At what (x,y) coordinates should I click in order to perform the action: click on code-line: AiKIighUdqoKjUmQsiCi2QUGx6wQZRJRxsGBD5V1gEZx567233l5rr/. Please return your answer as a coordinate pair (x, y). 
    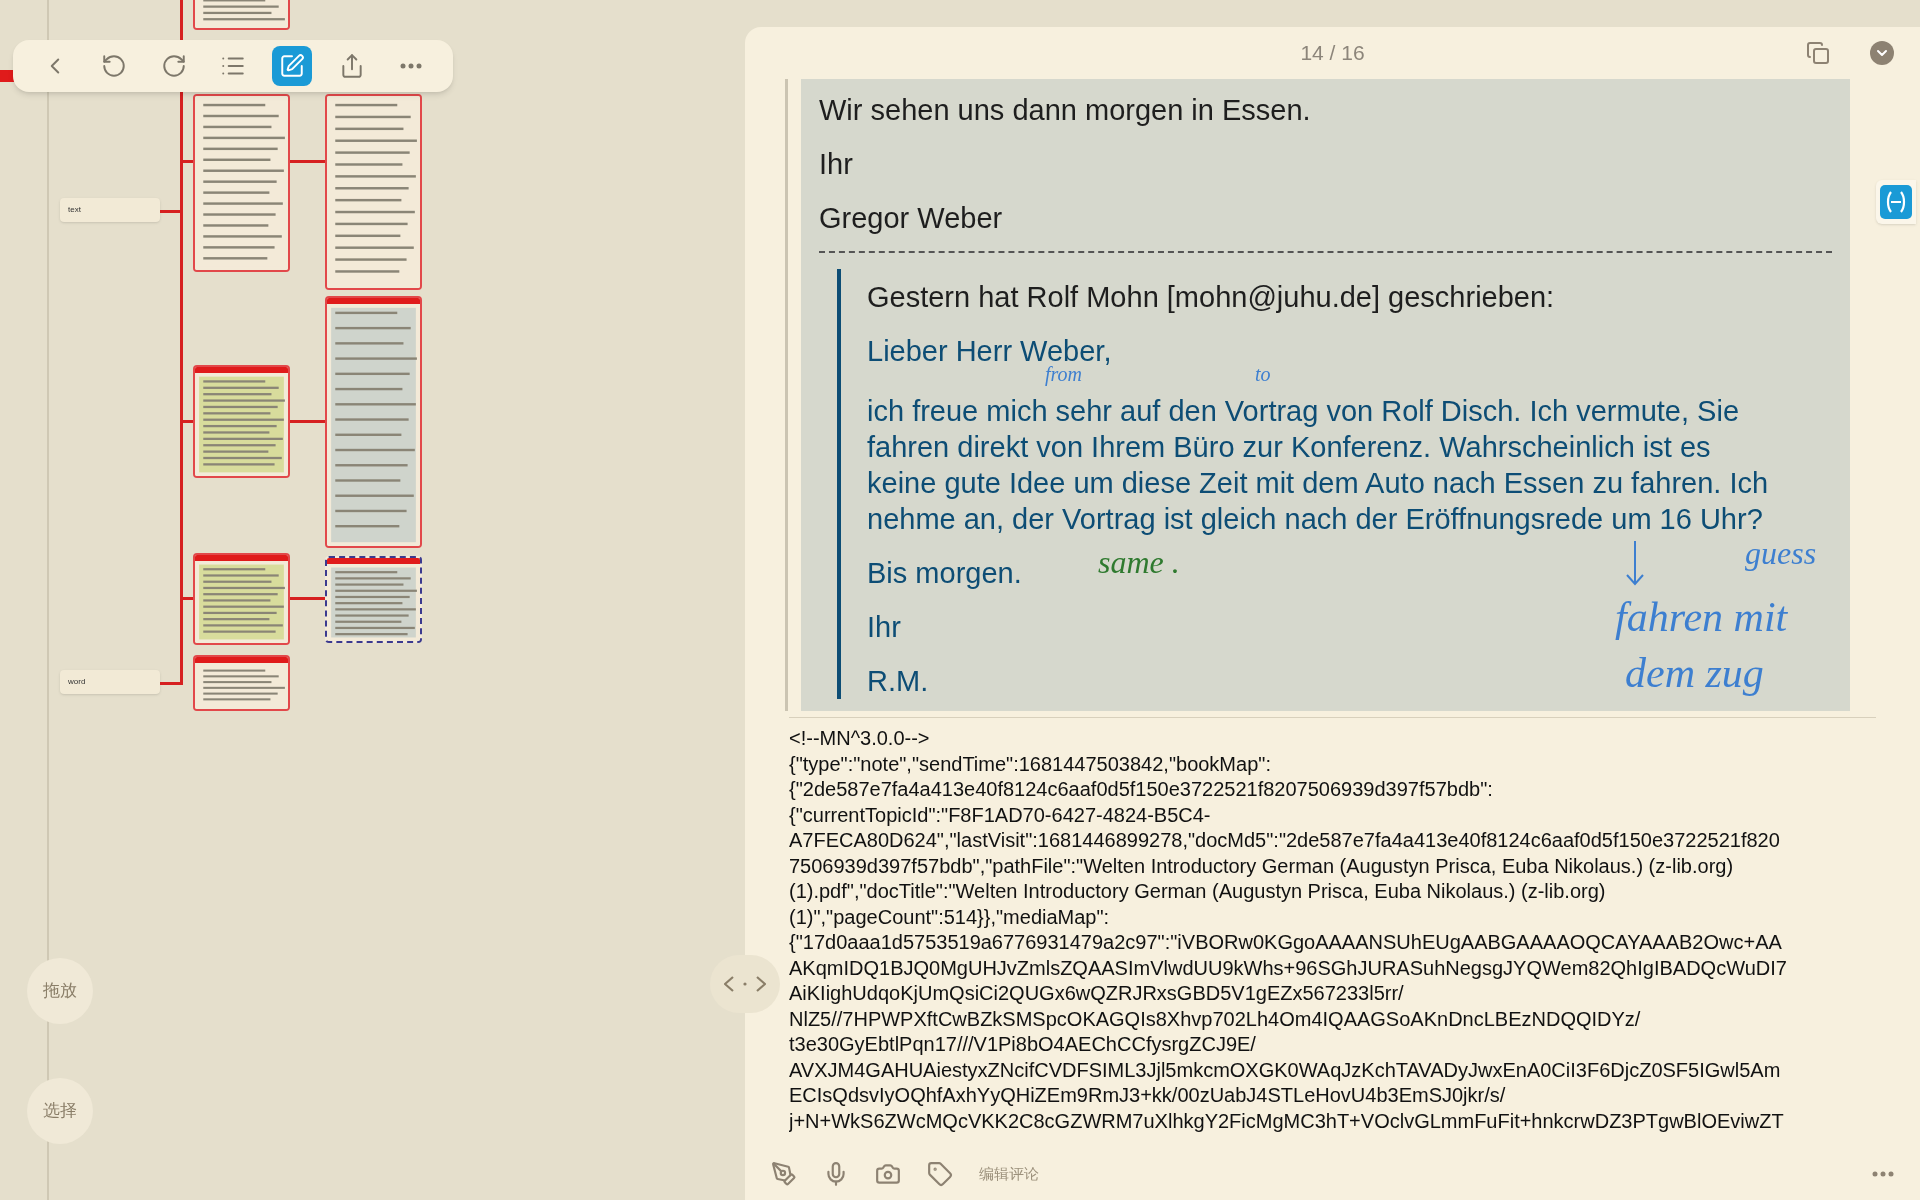
    Looking at the image, I should click on (1097, 993).